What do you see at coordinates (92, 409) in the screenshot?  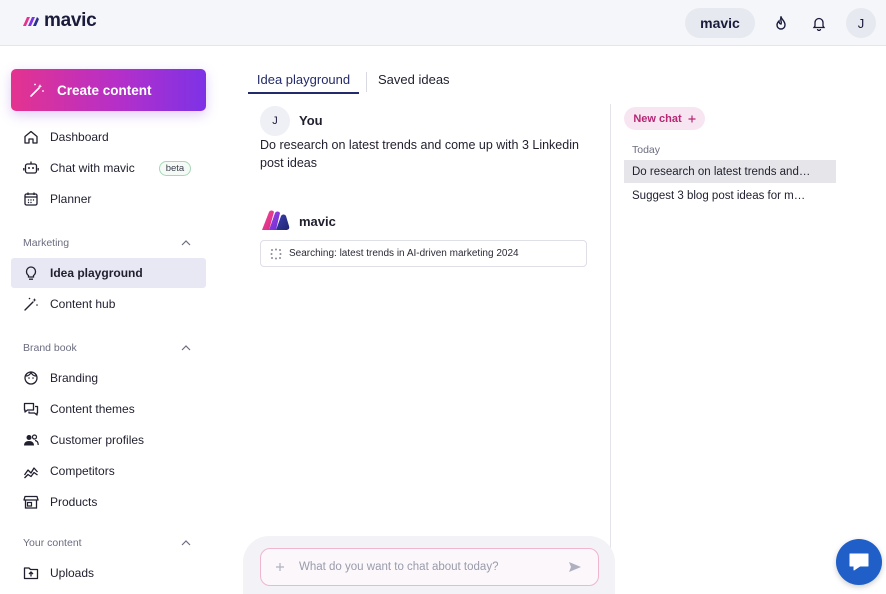 I see `sidebar-item-label: Content themes` at bounding box center [92, 409].